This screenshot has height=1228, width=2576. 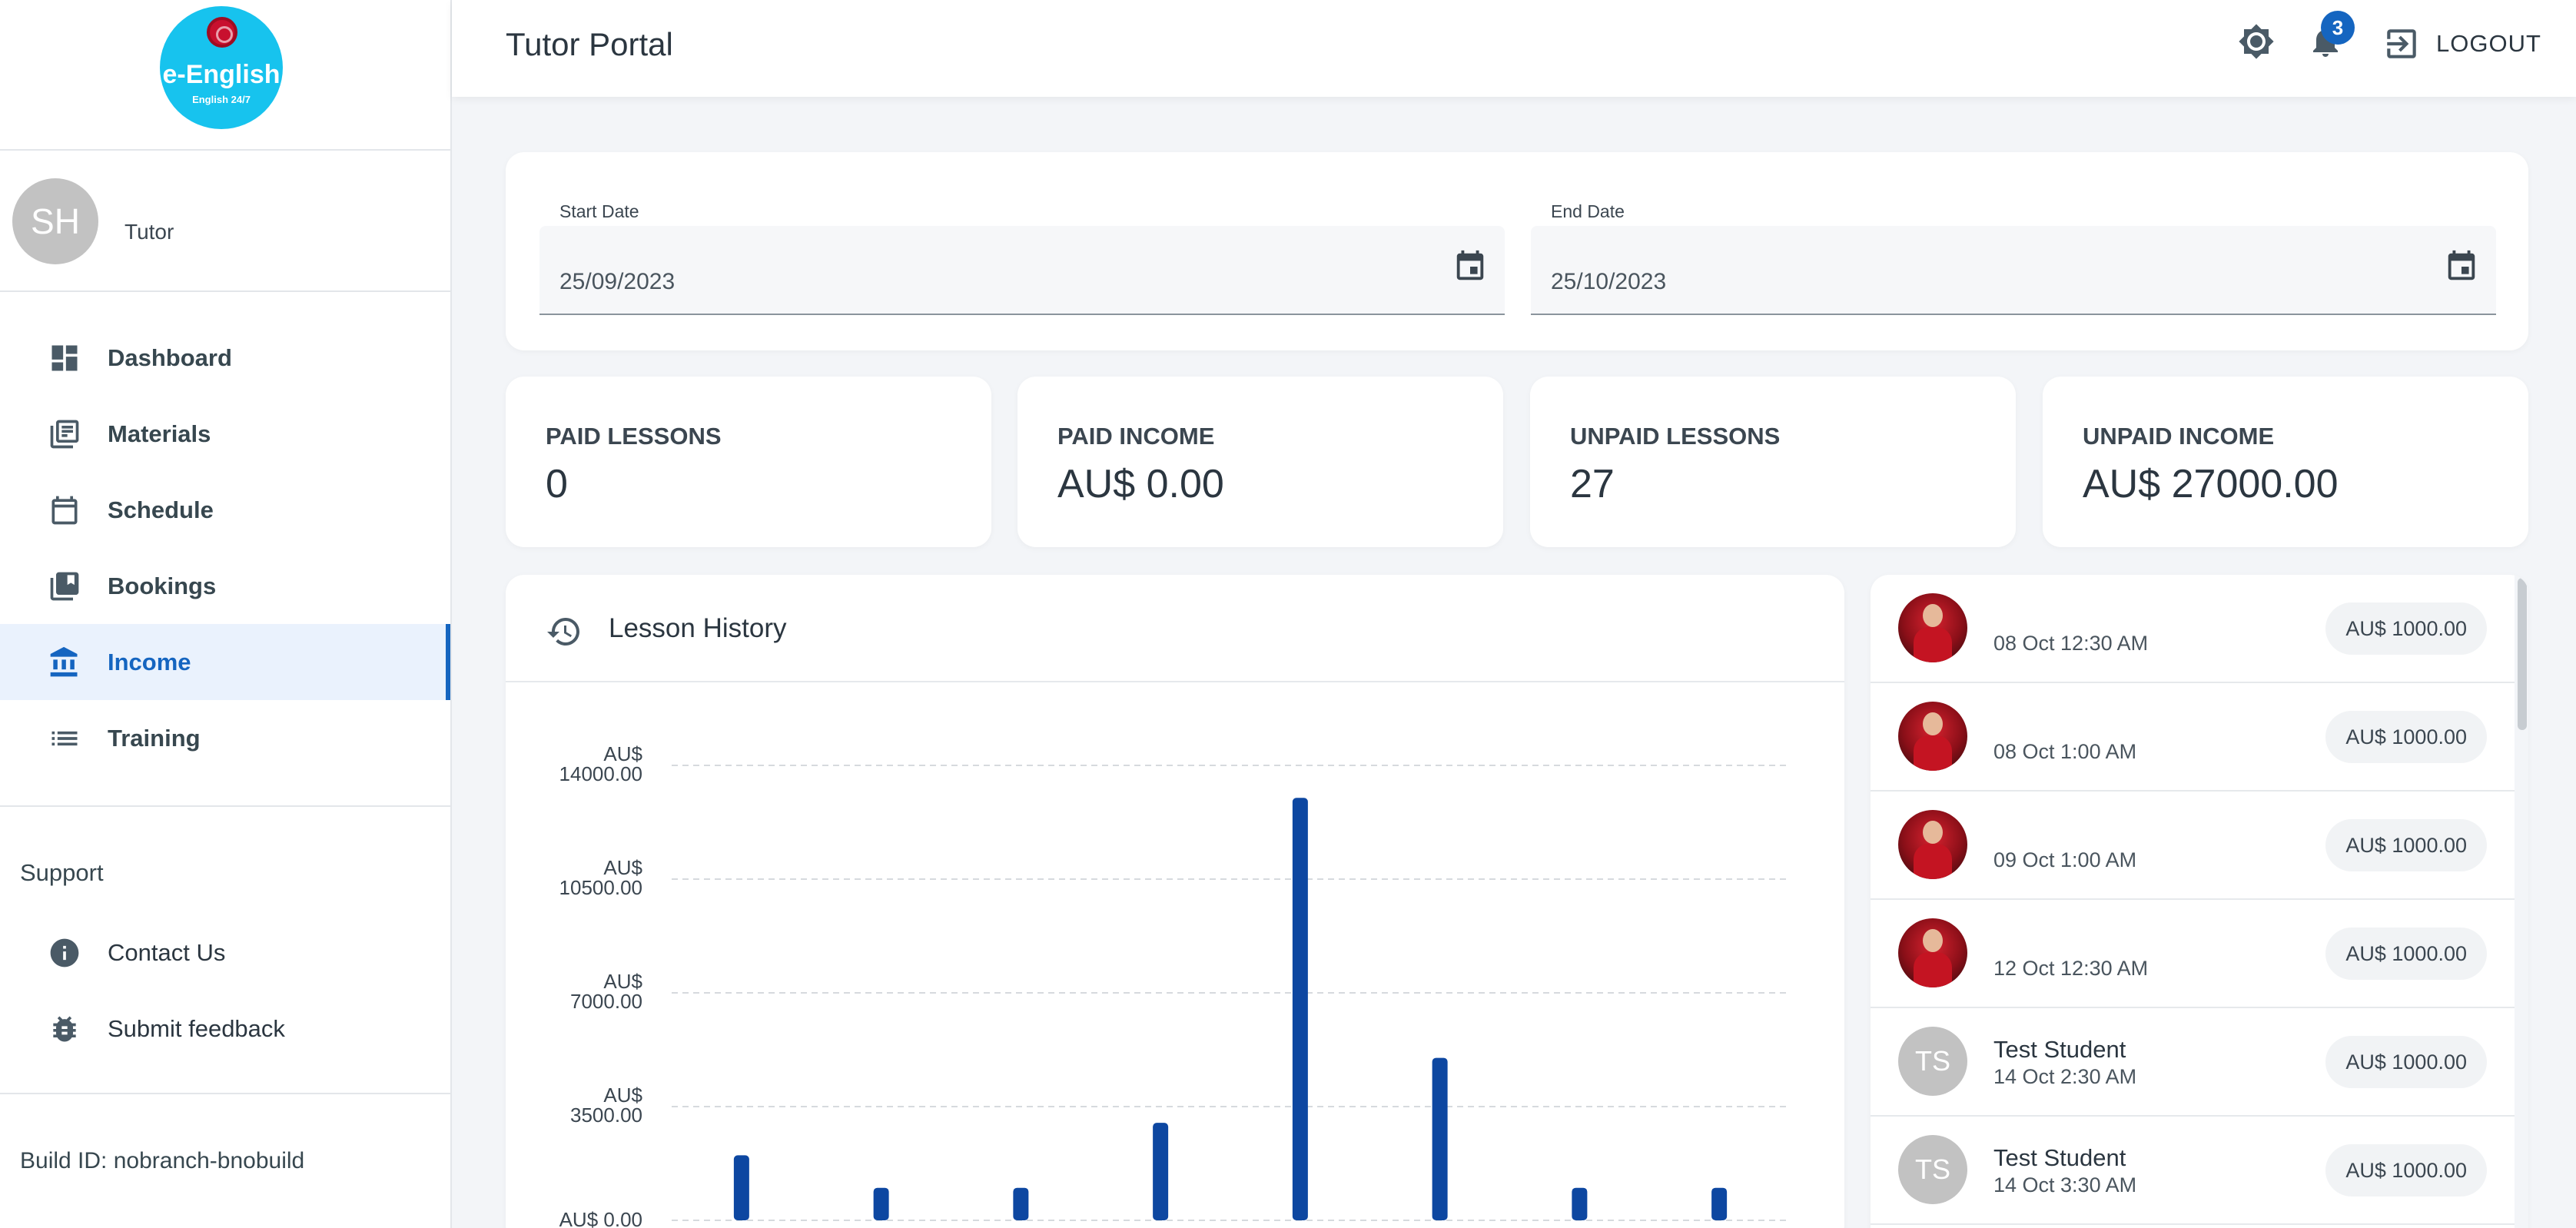 I want to click on end-date-label: End Date, so click(x=1588, y=211).